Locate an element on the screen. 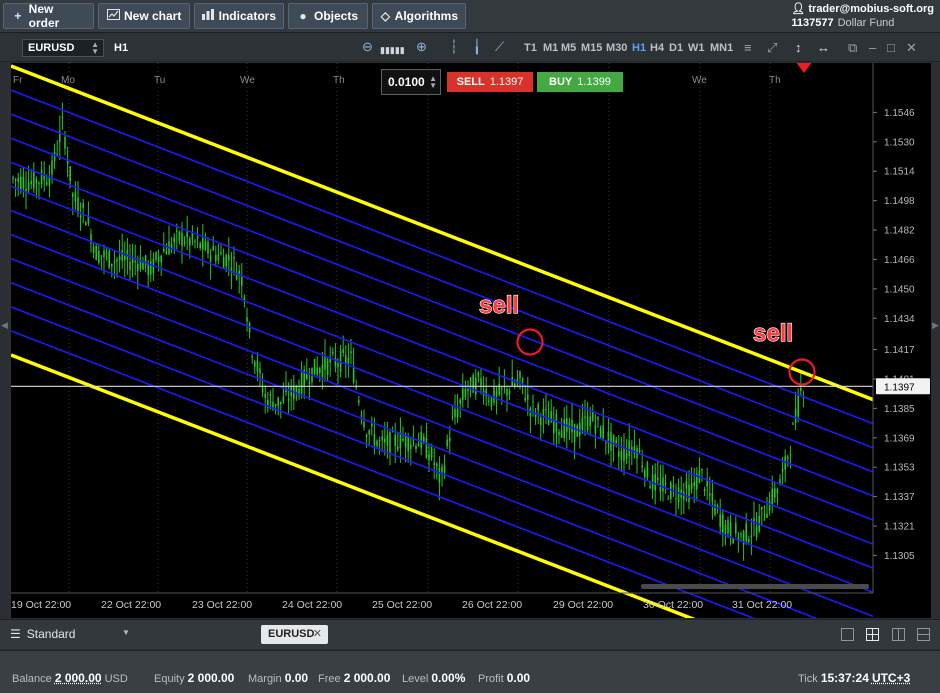  maximize-icon: □ is located at coordinates (891, 47).